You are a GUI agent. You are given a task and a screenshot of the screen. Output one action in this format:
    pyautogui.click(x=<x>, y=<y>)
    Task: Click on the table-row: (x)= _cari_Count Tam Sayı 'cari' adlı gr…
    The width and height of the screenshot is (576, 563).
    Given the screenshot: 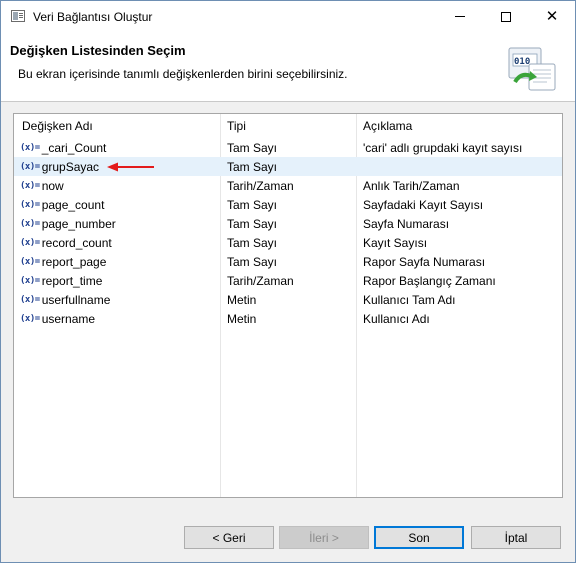 What is the action you would take?
    pyautogui.click(x=288, y=147)
    